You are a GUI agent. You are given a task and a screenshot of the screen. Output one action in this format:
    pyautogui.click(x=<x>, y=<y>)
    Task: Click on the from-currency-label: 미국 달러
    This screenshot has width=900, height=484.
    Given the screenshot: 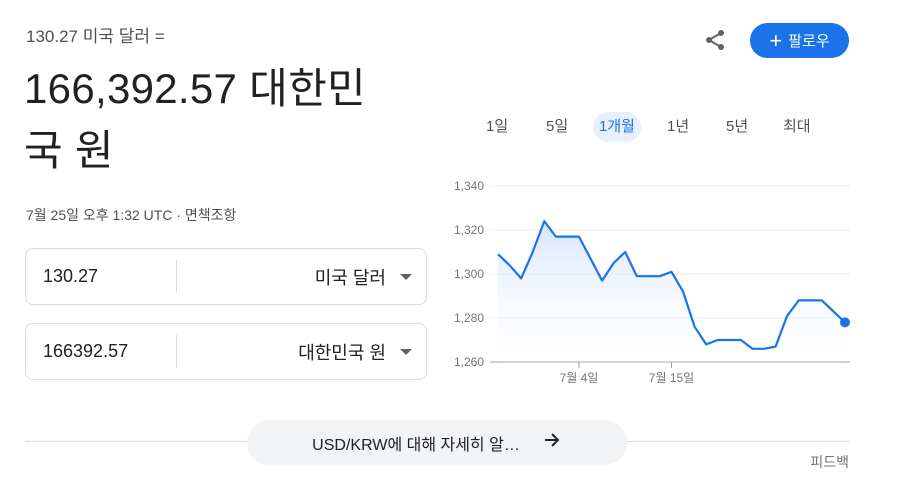 What is the action you would take?
    pyautogui.click(x=350, y=277)
    